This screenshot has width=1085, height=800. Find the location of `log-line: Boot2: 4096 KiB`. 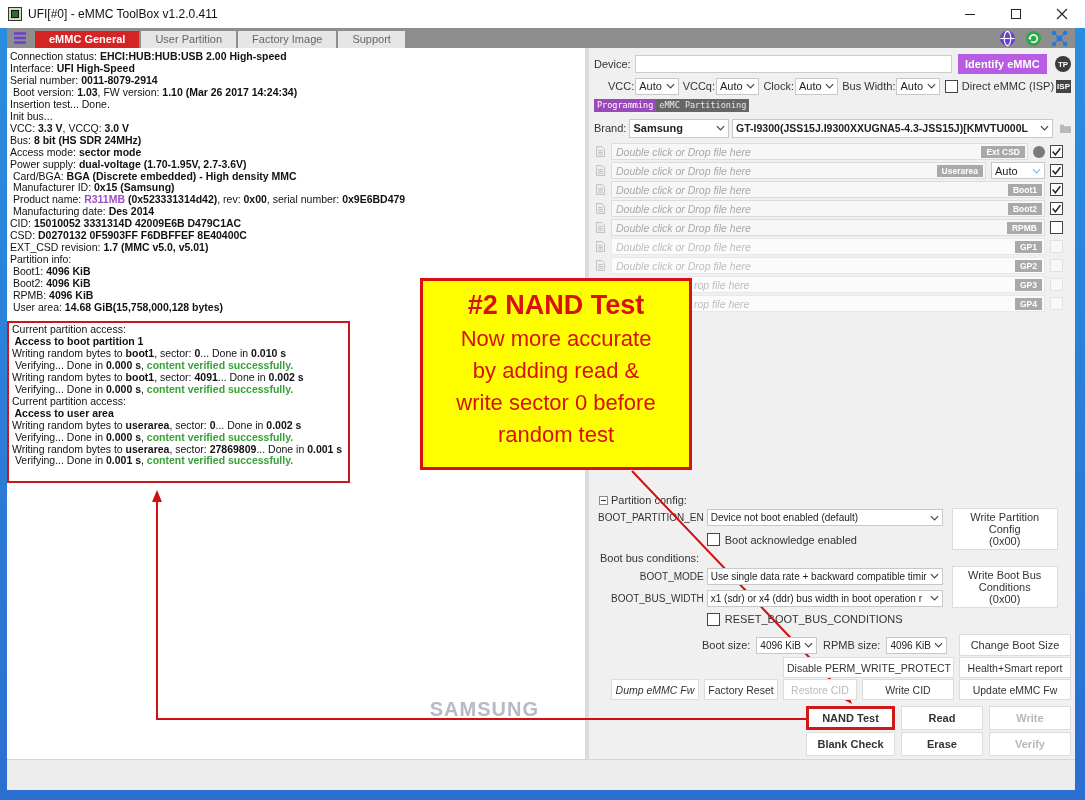

log-line: Boot2: 4096 KiB is located at coordinates (51, 284).